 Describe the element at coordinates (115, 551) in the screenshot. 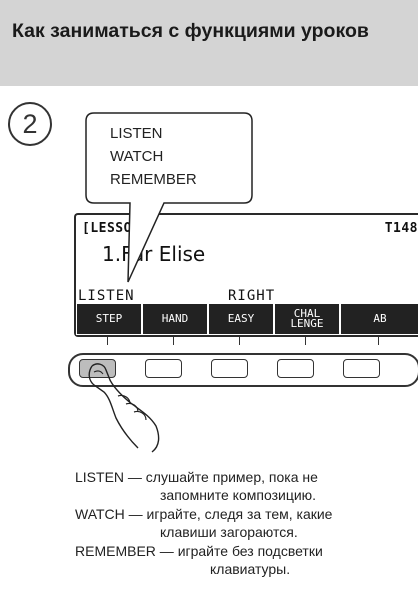

I see `legend-term: REMEMBER` at that location.